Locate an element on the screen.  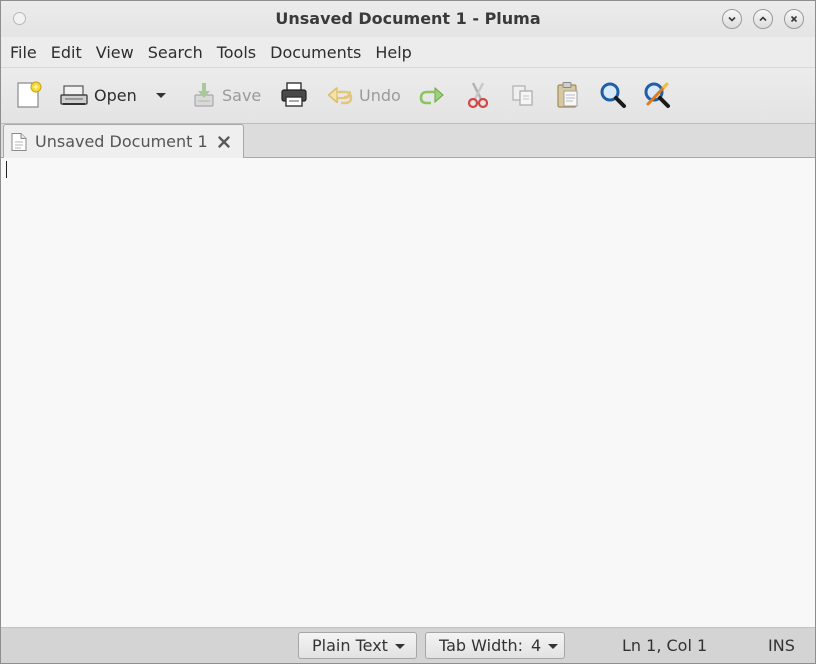
copy-button is located at coordinates (523, 95).